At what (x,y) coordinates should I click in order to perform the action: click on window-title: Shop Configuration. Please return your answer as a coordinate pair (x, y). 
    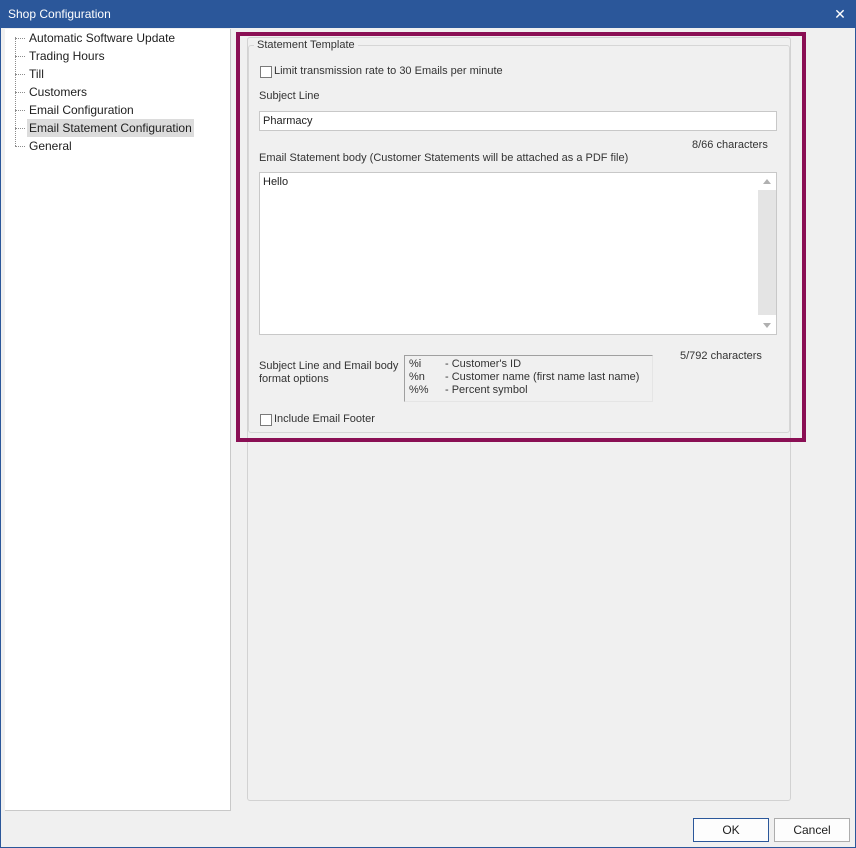
    Looking at the image, I should click on (59, 14).